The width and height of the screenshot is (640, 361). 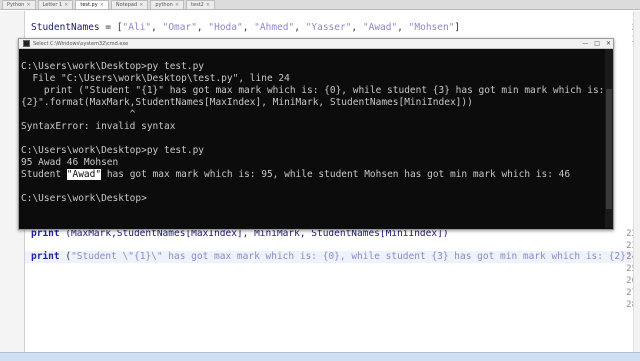 What do you see at coordinates (431, 27) in the screenshot?
I see `string-literal: "Mohsen"` at bounding box center [431, 27].